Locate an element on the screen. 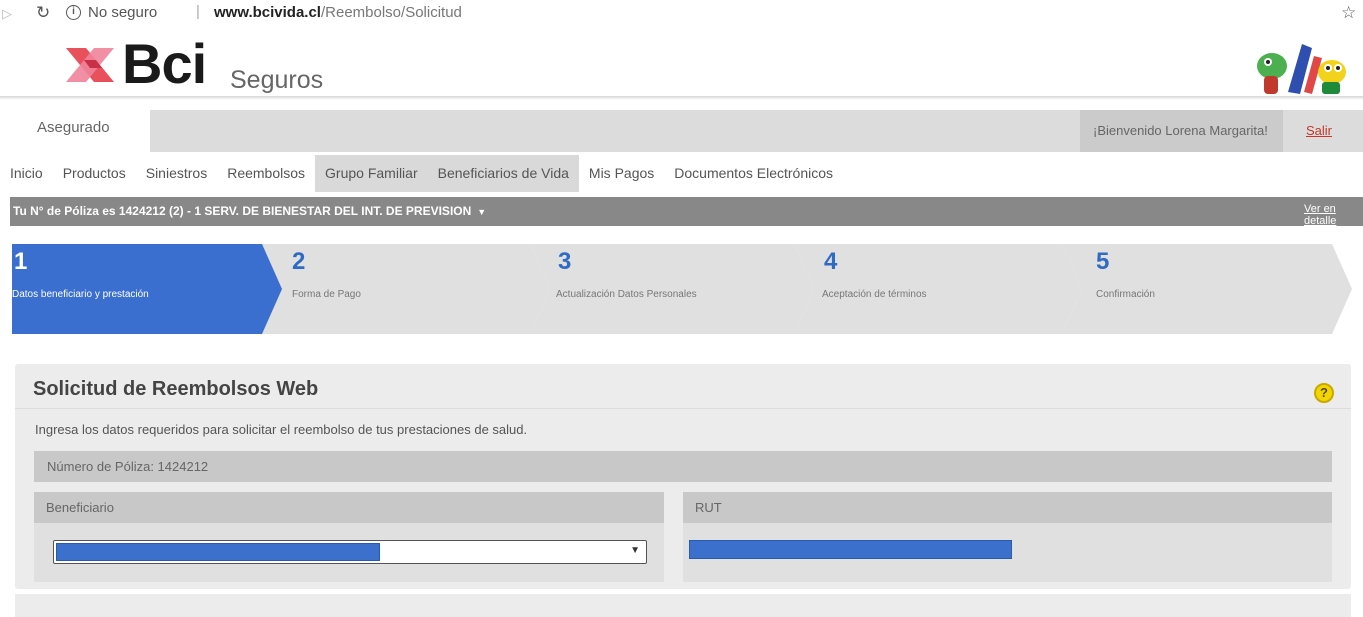 The height and width of the screenshot is (617, 1363). step-3: 3 Actualización Datos Personales is located at coordinates (672, 289).